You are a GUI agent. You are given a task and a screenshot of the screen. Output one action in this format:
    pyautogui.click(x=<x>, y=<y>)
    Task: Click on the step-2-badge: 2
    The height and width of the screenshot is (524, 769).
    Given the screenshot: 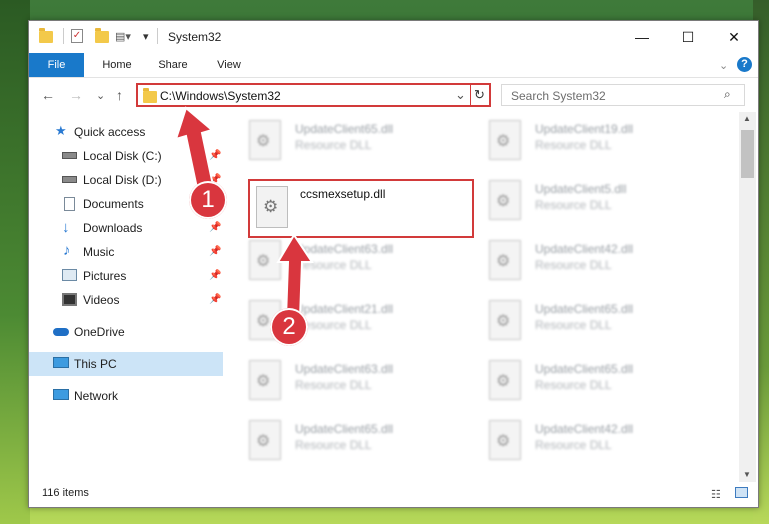 What is the action you would take?
    pyautogui.click(x=289, y=327)
    